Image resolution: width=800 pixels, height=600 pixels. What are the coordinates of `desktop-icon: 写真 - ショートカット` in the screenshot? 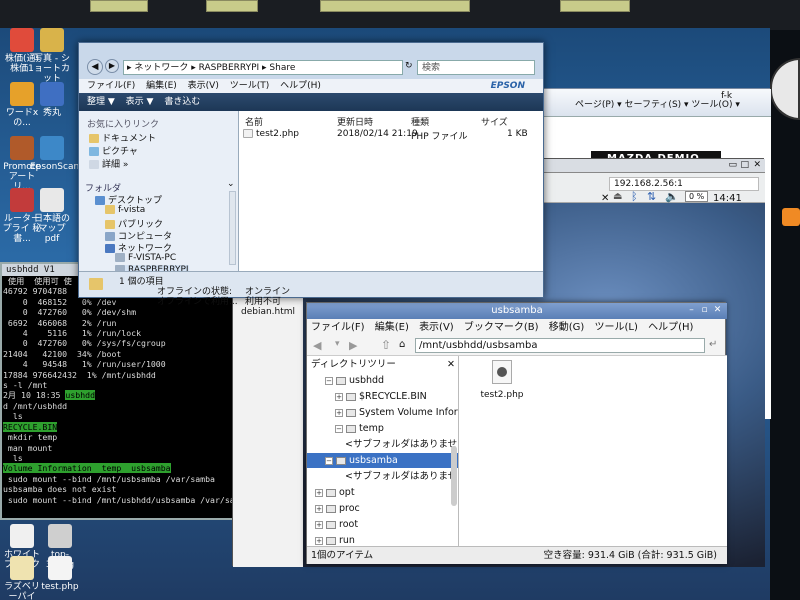 It's located at (52, 56).